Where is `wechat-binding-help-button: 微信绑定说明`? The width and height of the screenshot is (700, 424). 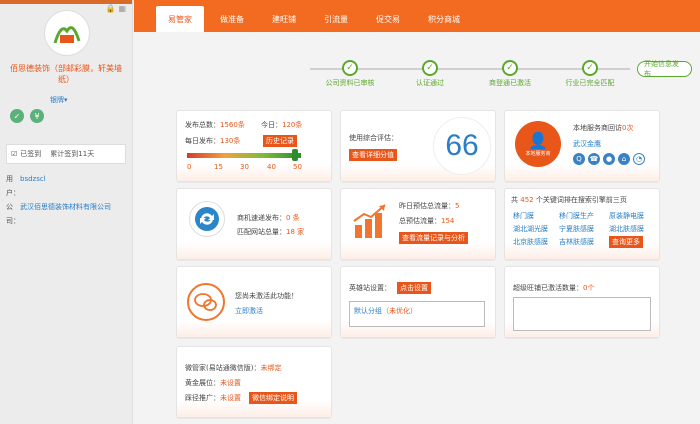
wechat-binding-help-button: 微信绑定说明 is located at coordinates (273, 398).